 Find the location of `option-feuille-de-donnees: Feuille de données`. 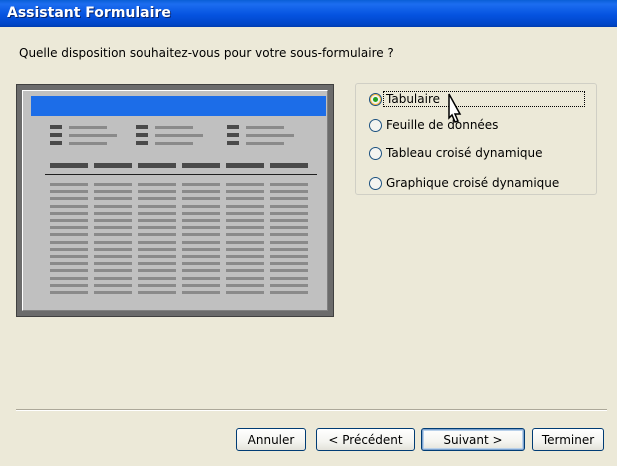

option-feuille-de-donnees: Feuille de données is located at coordinates (434, 125).